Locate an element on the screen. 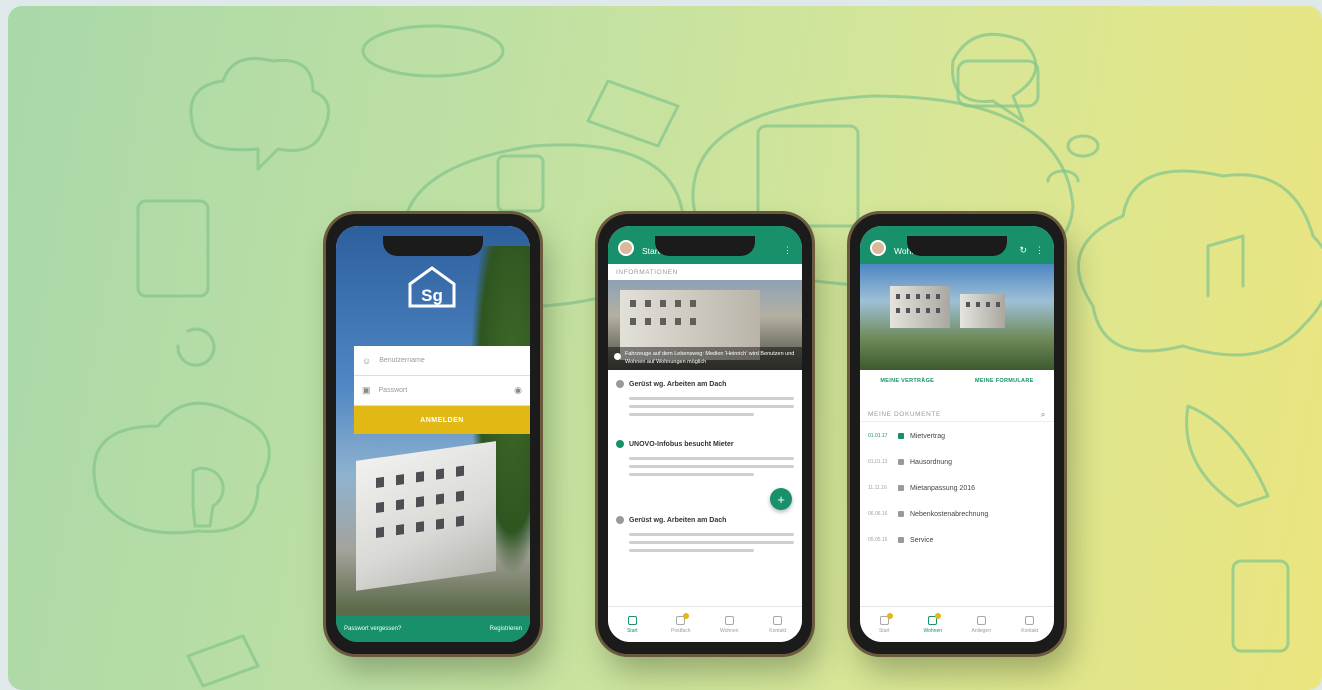 The image size is (1322, 690). bottom-tab-bar: Start Postfach Wohnen Kontakt is located at coordinates (705, 624).